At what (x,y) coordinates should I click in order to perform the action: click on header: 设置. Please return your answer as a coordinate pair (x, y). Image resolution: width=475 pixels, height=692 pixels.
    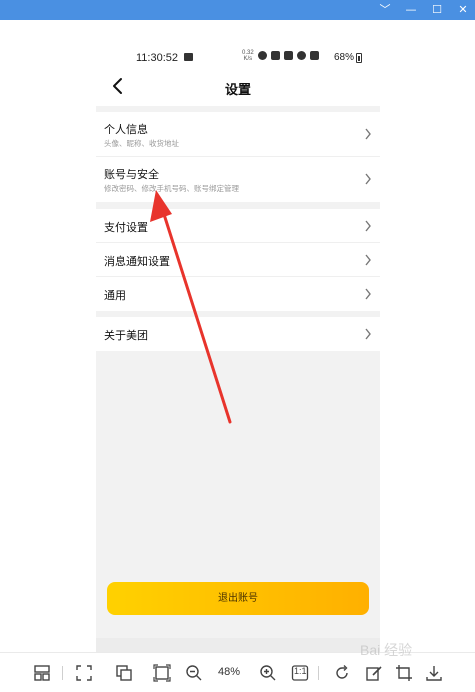
    Looking at the image, I should click on (238, 87).